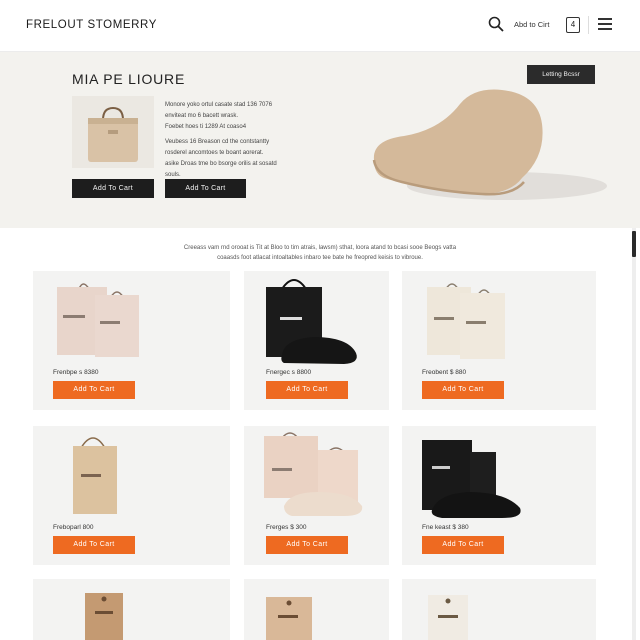 The image size is (640, 640). I want to click on product-card-6: Fne keast $ 380 Add To Cart, so click(499, 495).